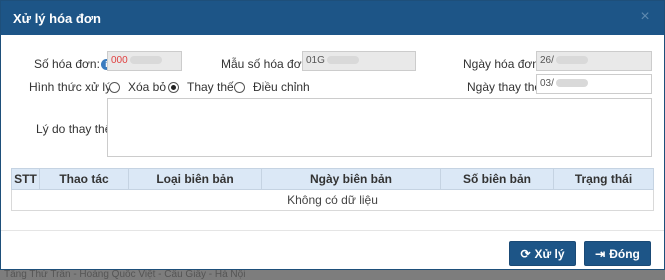 This screenshot has width=665, height=280. I want to click on radio-adjust-circle, so click(239, 87).